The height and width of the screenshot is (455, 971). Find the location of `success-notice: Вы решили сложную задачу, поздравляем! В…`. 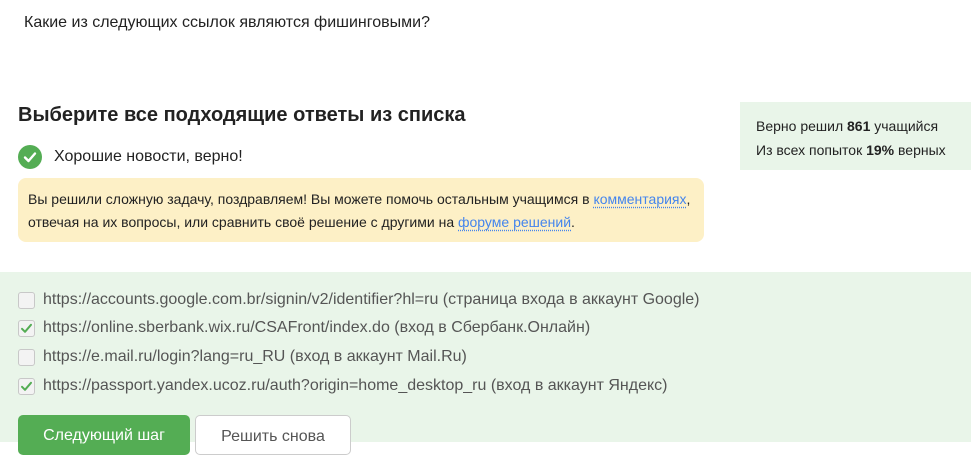

success-notice: Вы решили сложную задачу, поздравляем! В… is located at coordinates (361, 210).